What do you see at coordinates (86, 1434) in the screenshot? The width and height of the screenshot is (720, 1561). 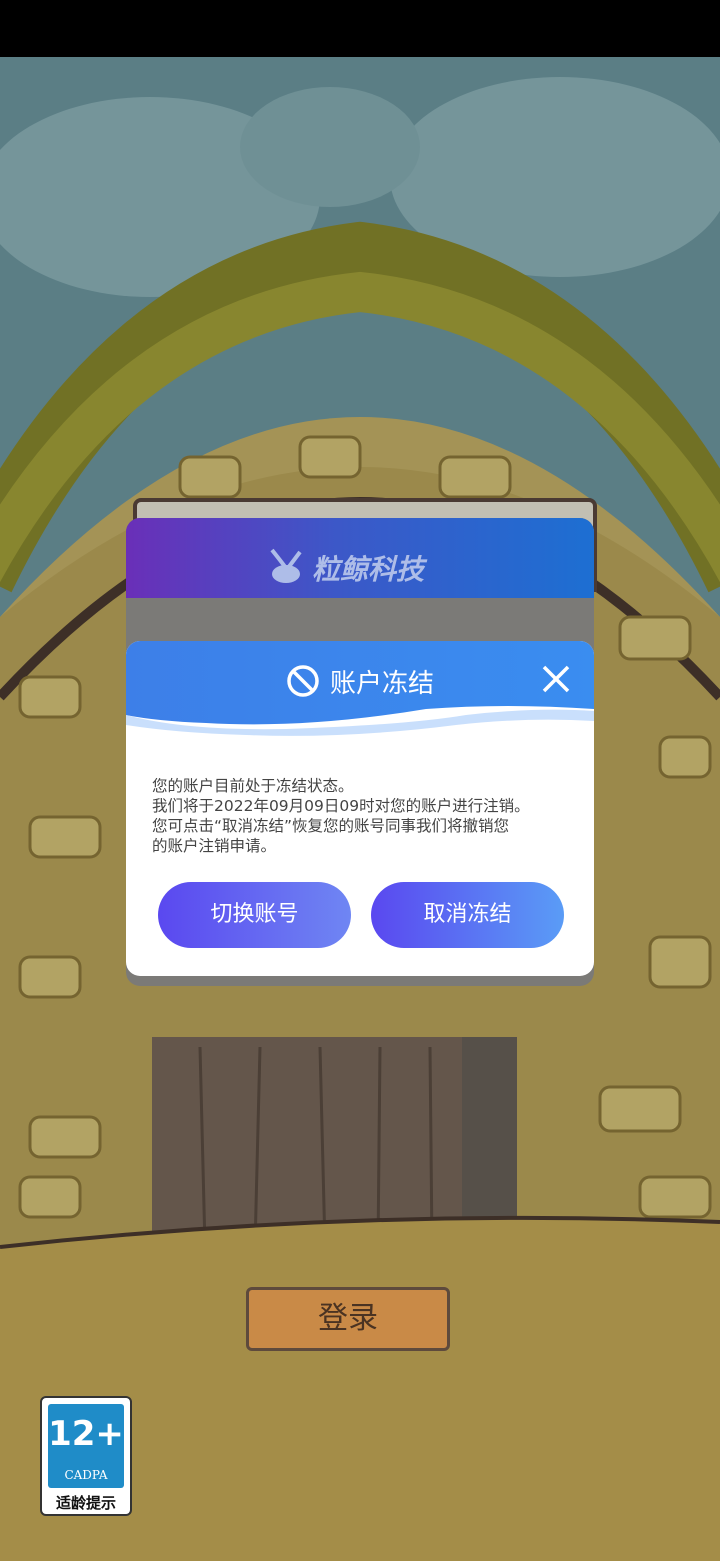 I see `age-rating-number: 12+` at bounding box center [86, 1434].